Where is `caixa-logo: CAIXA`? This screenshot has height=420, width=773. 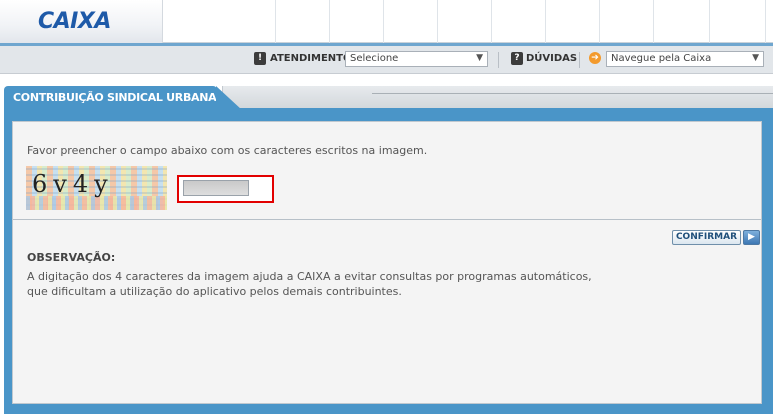
caixa-logo: CAIXA is located at coordinates (81, 21).